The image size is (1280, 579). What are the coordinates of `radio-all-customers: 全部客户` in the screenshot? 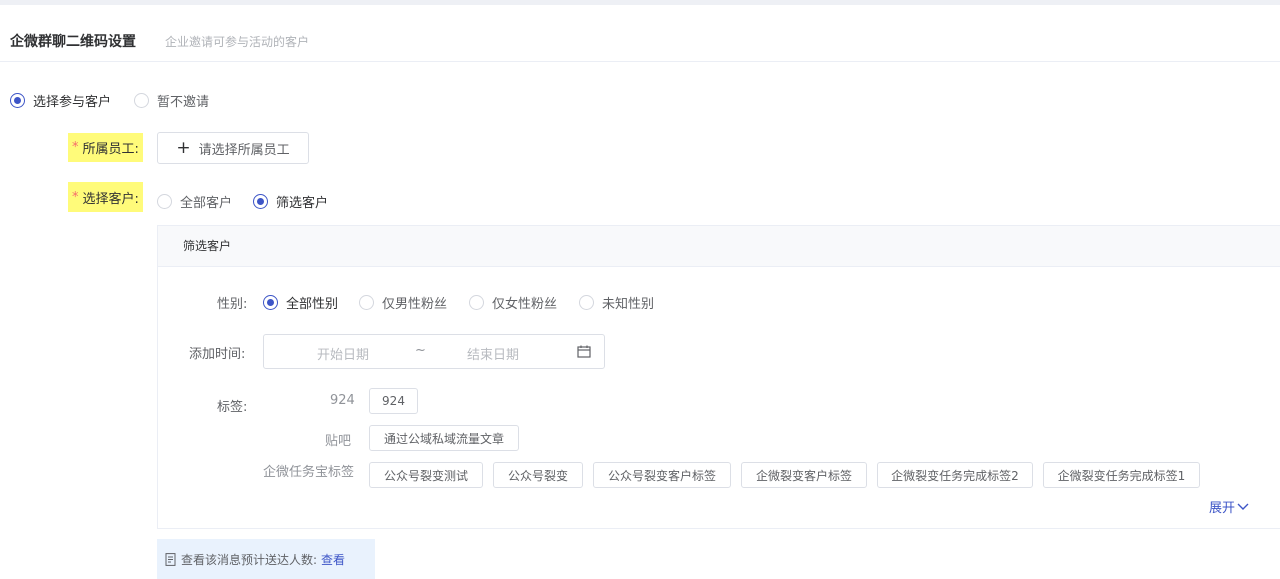 It's located at (194, 201).